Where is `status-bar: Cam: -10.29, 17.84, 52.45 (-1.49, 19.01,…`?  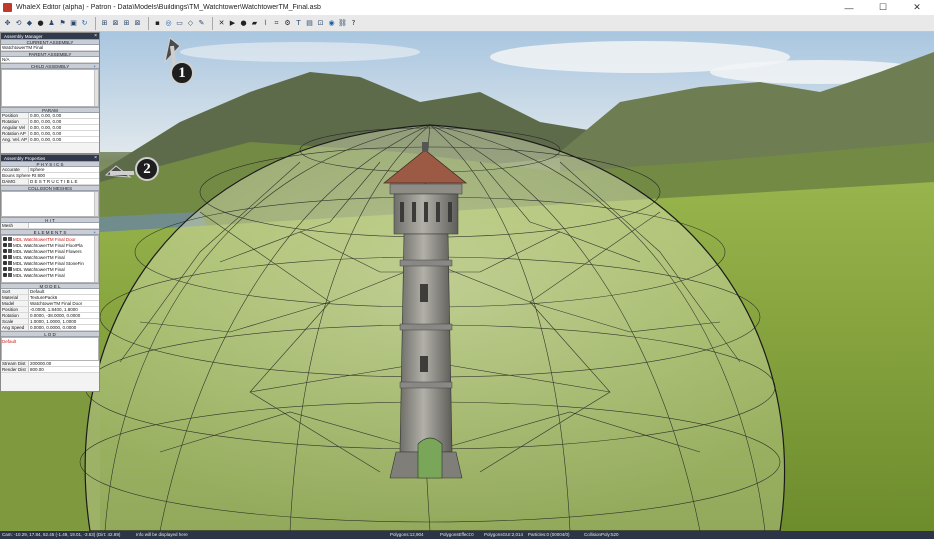
status-bar: Cam: -10.29, 17.84, 52.45 (-1.49, 19.01,… is located at coordinates (467, 535).